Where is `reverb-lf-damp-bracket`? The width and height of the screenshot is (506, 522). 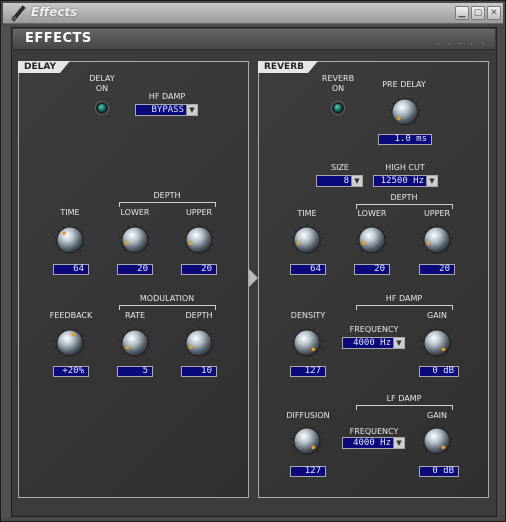
reverb-lf-damp-bracket is located at coordinates (404, 407).